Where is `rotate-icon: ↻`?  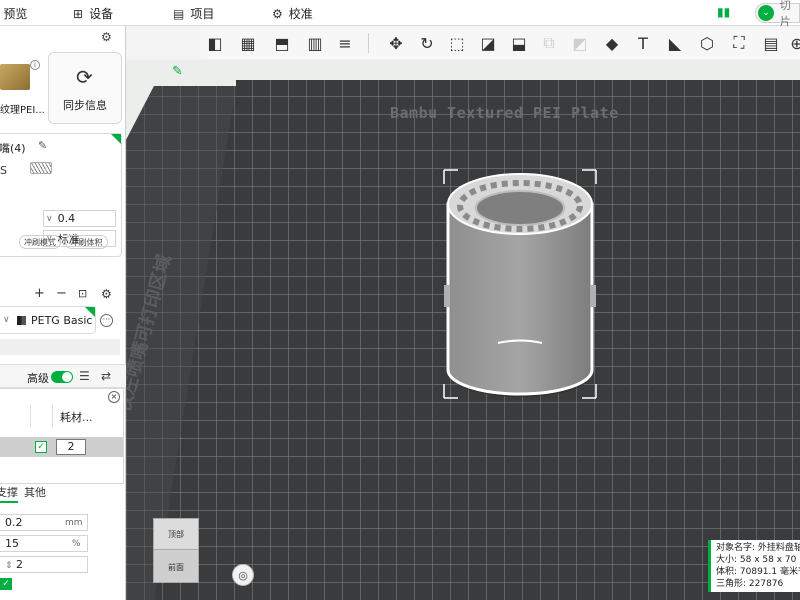
rotate-icon: ↻ is located at coordinates (427, 43).